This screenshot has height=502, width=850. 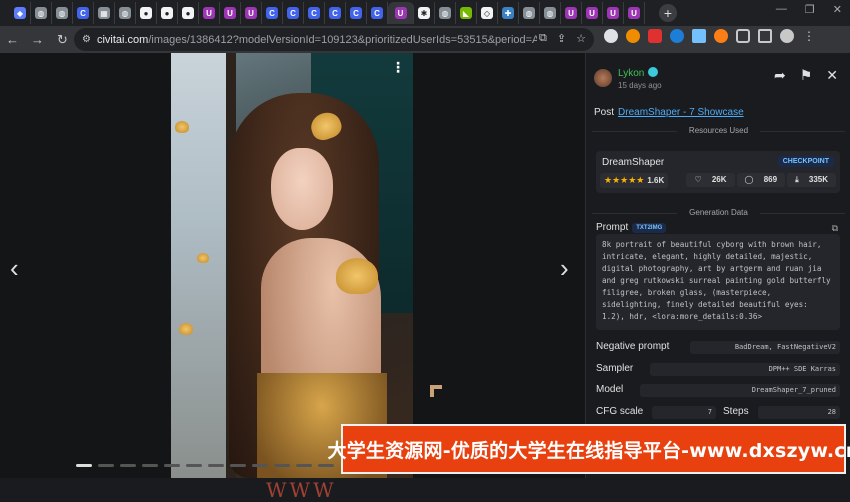 What do you see at coordinates (681, 112) in the screenshot?
I see `post-link: DreamShaper - 7 Showcase` at bounding box center [681, 112].